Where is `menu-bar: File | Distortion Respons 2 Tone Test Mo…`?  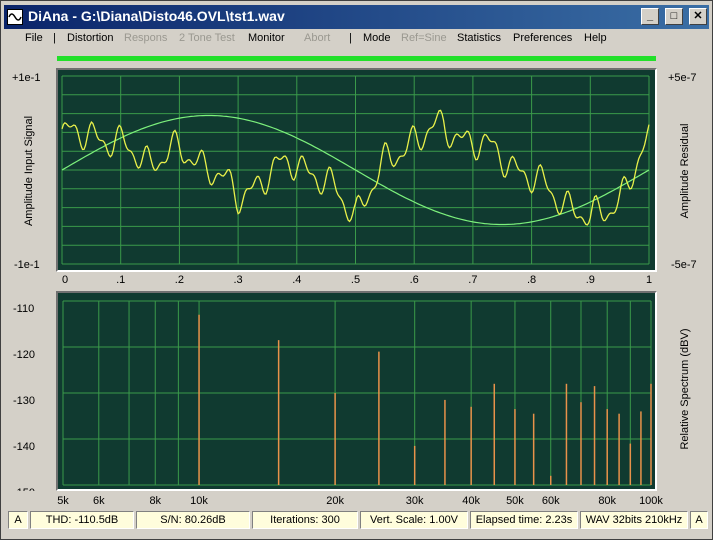
menu-bar: File | Distortion Respons 2 Tone Test Mo… is located at coordinates (356, 39).